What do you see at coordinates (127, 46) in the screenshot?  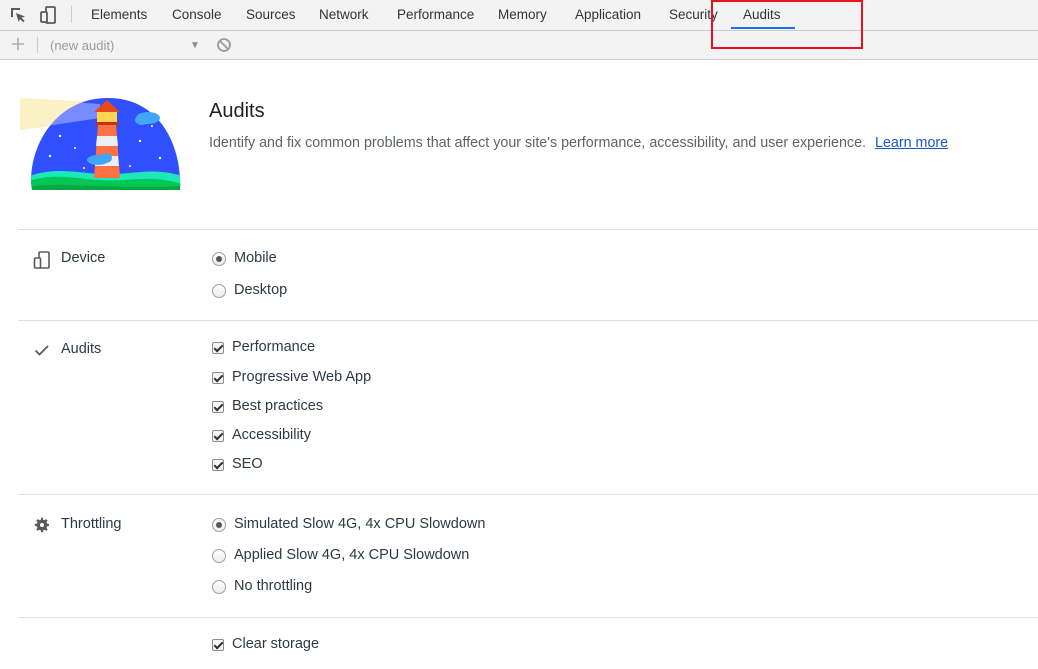 I see `audit-report-select: (new audit) ▼` at bounding box center [127, 46].